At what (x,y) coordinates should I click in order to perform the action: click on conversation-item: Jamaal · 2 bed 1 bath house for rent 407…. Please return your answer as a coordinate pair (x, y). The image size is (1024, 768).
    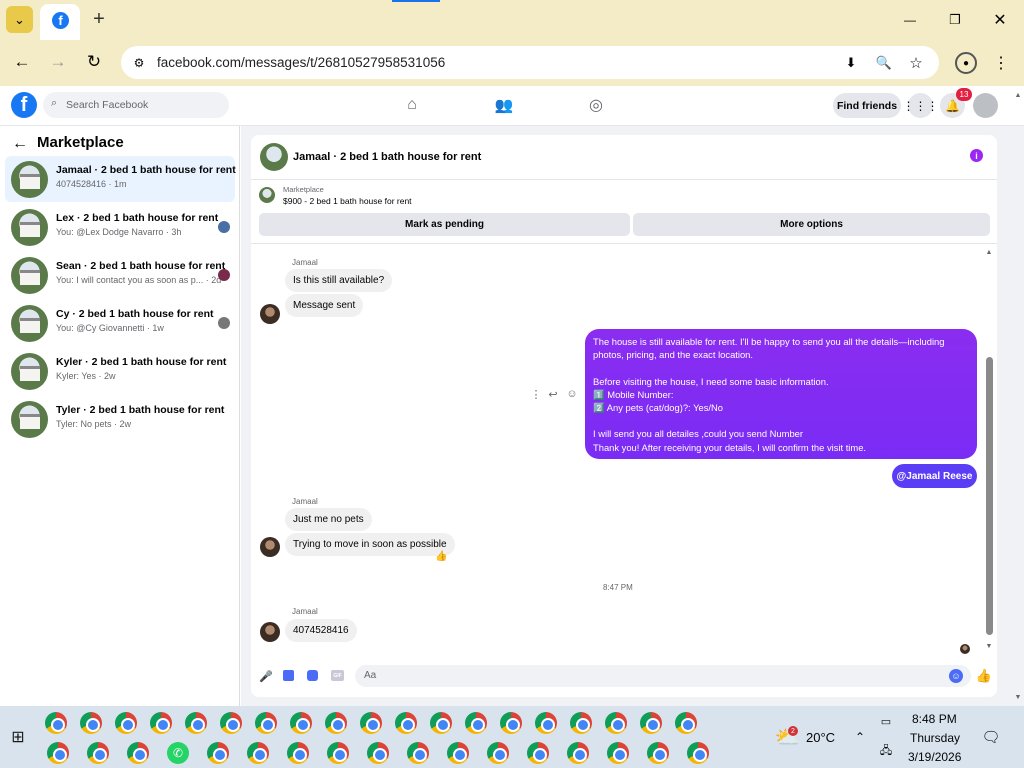
    Looking at the image, I should click on (120, 179).